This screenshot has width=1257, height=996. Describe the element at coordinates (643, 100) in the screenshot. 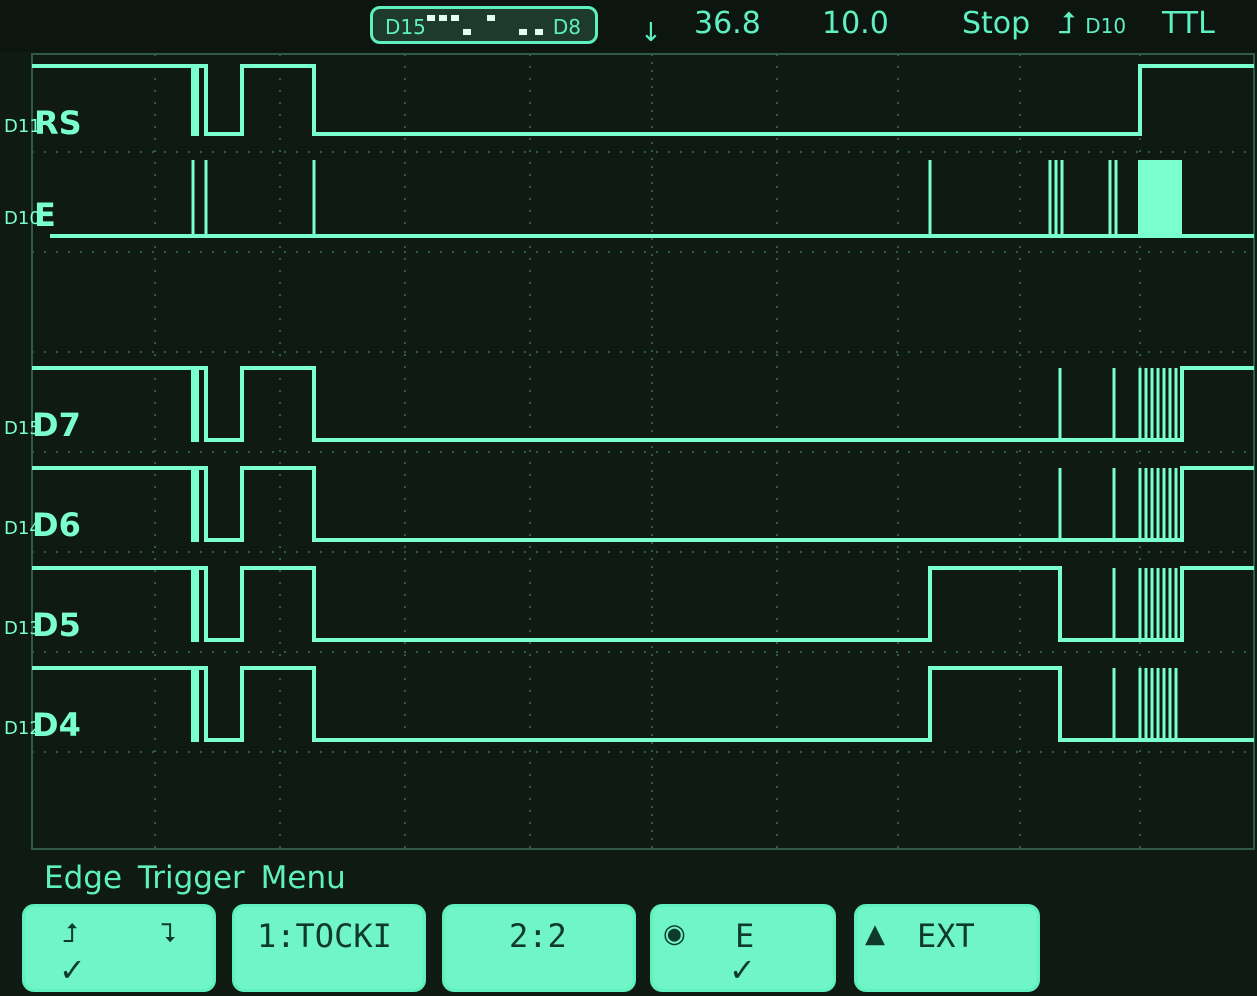

I see `trace-rs` at that location.